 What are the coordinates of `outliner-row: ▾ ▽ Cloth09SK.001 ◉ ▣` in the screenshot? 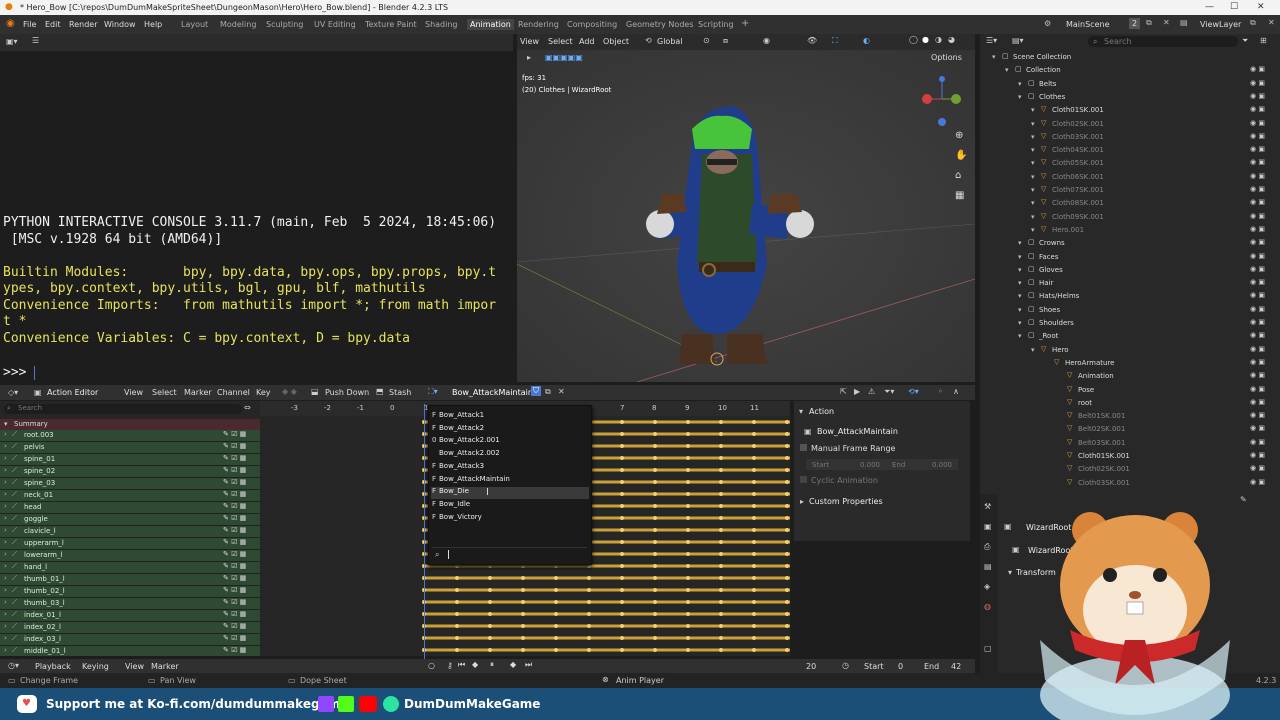 It's located at (1130, 217).